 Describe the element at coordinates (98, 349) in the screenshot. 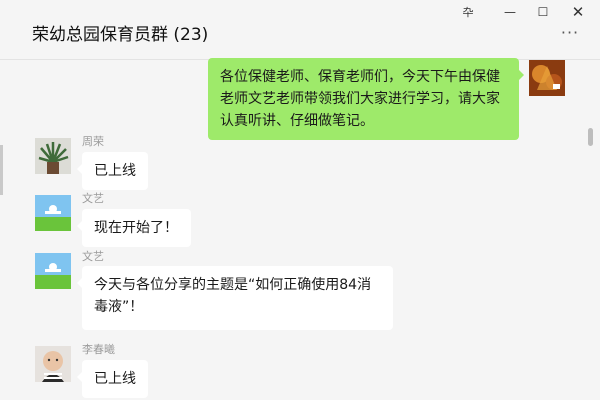

I see `sender-name: 李春曦` at that location.